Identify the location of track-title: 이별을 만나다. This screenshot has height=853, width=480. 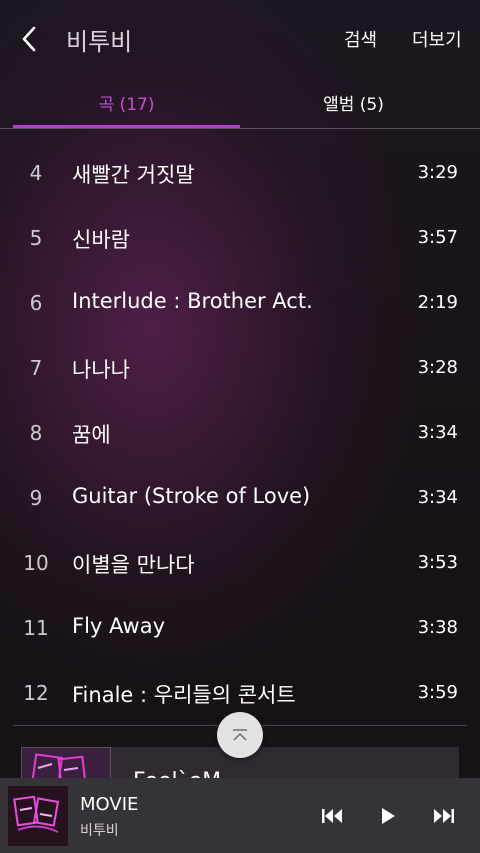
(133, 565).